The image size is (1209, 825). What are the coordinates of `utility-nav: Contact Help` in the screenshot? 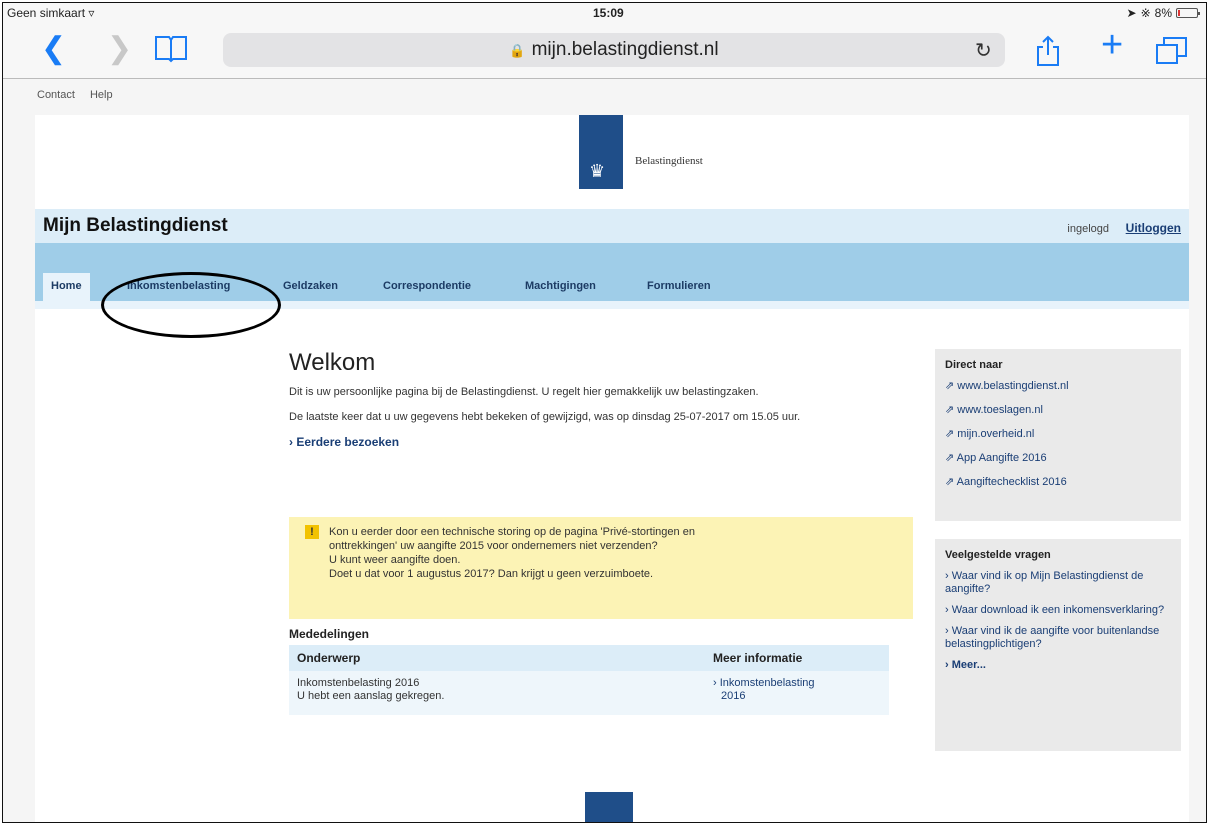 It's located at (81, 95).